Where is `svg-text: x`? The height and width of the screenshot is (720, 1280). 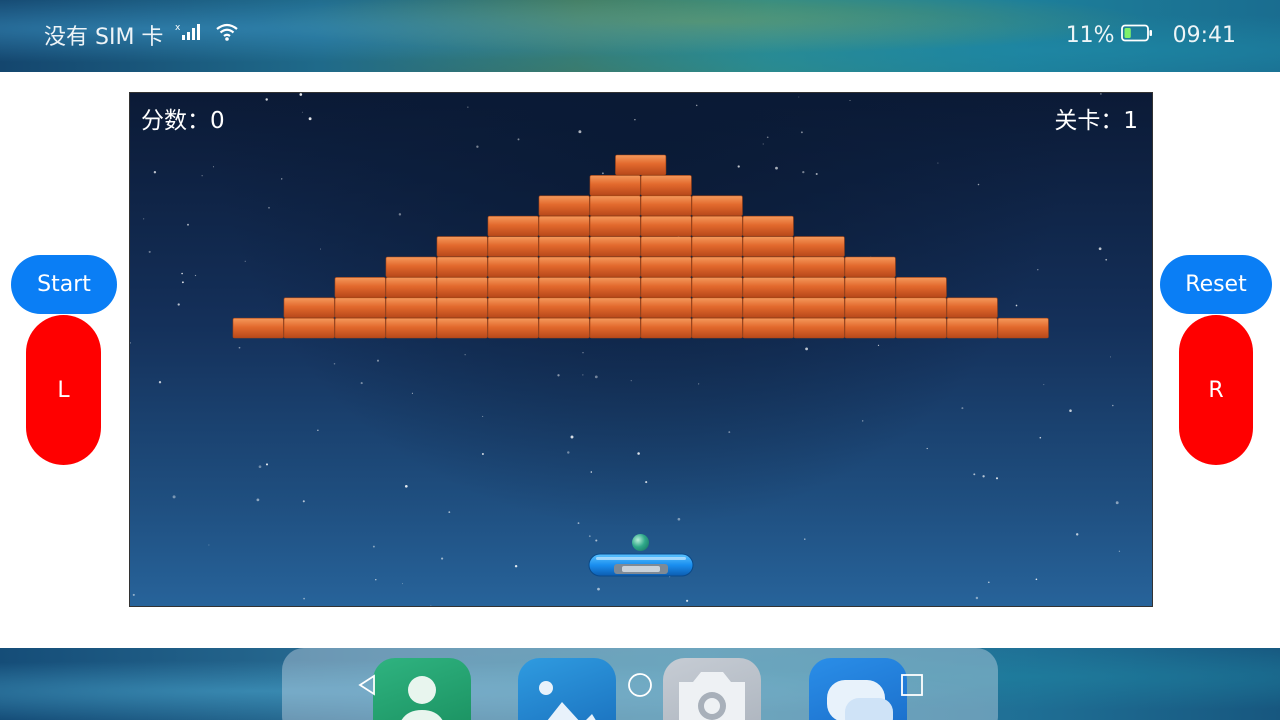
svg-text: x is located at coordinates (178, 28).